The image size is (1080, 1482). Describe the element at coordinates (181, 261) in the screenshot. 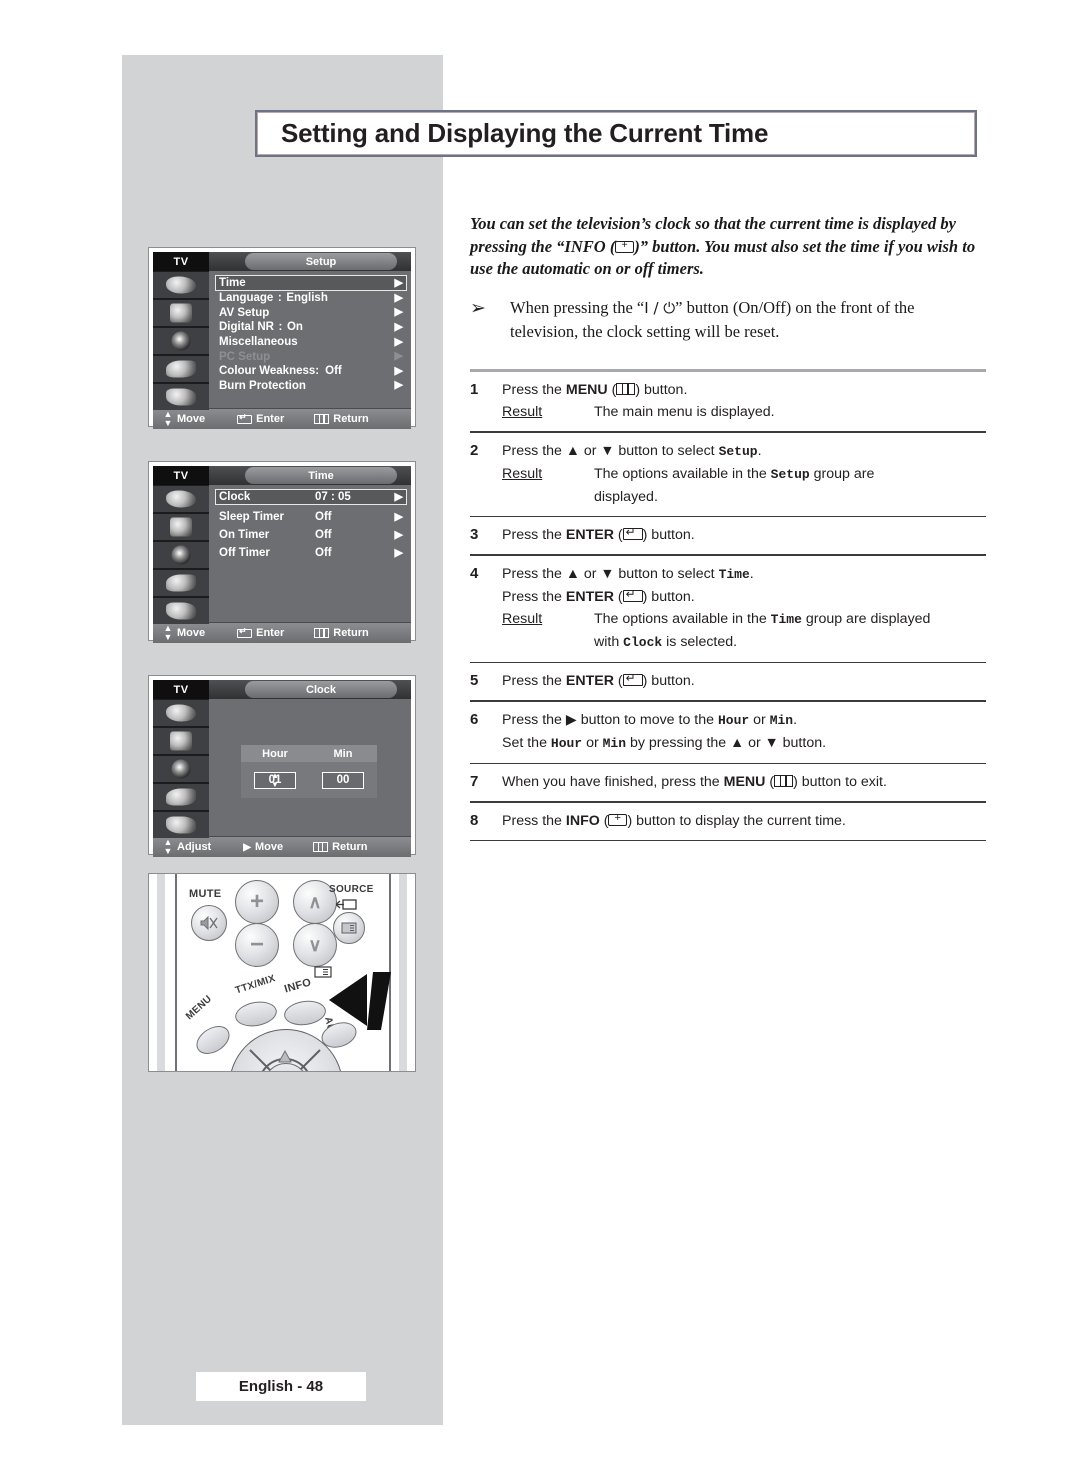

I see `osd-setup-device-label: TV` at that location.